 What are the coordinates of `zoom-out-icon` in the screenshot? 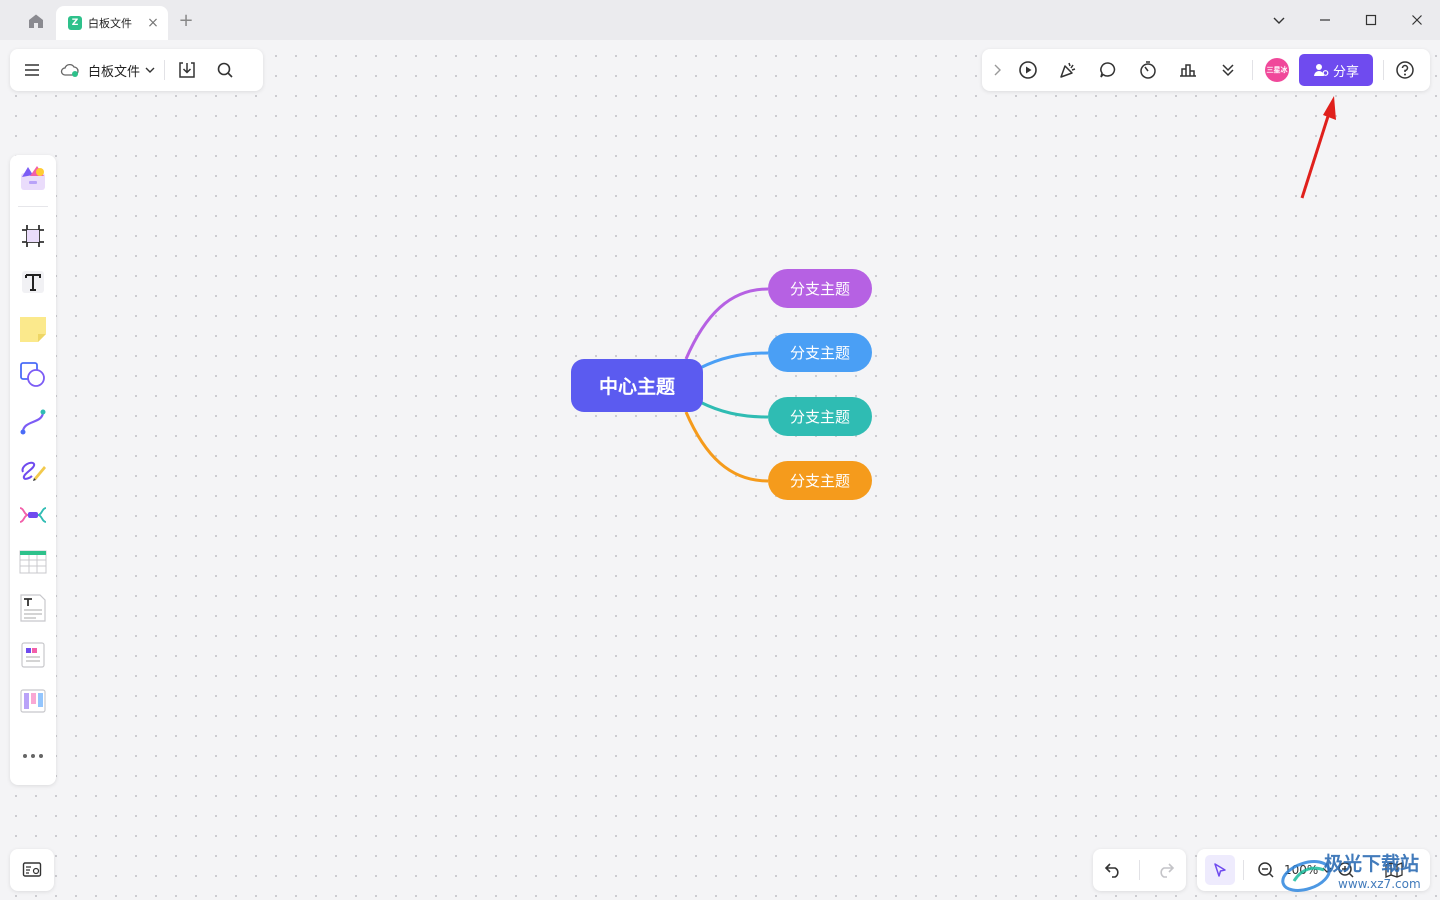 It's located at (1266, 870).